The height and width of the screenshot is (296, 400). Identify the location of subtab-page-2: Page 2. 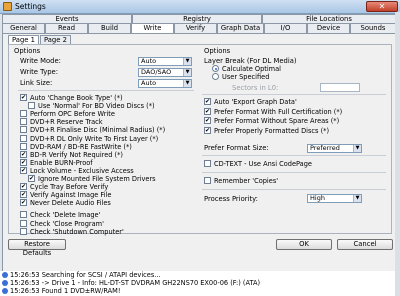
(55, 39).